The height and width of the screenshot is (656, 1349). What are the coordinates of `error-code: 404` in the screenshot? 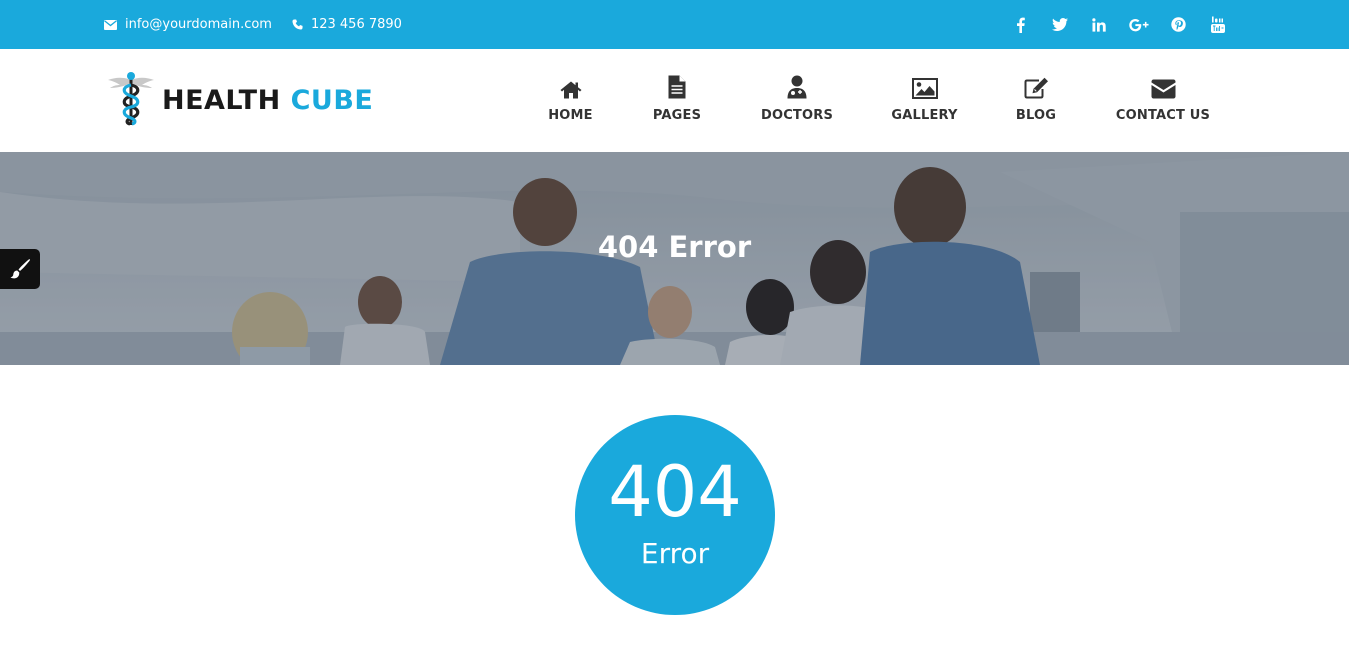 It's located at (675, 492).